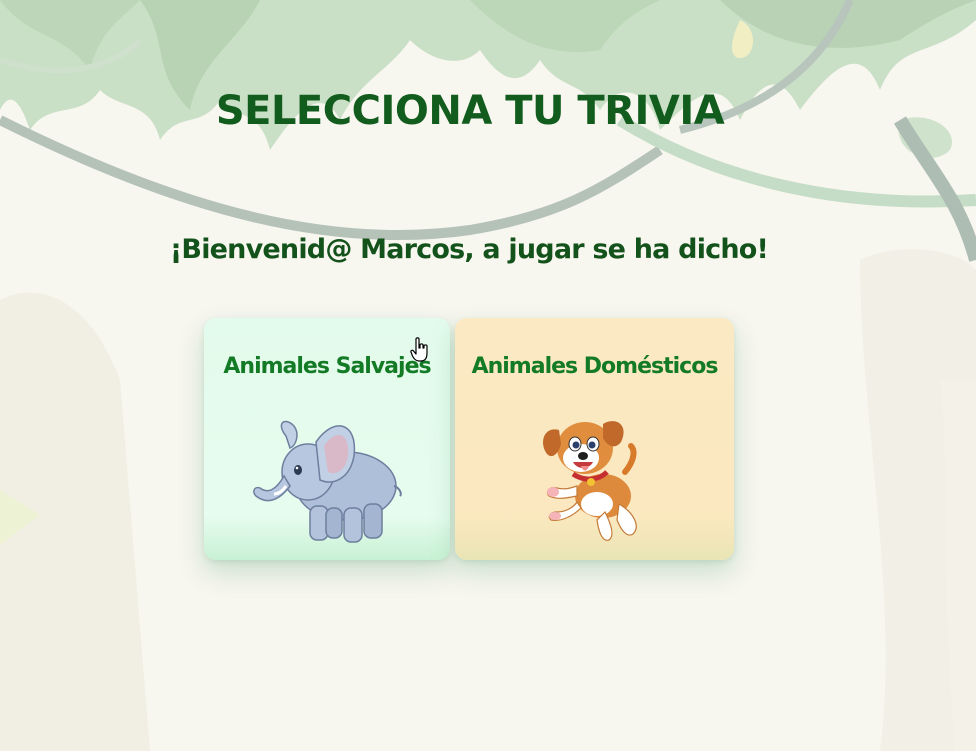  Describe the element at coordinates (419, 349) in the screenshot. I see `hand-pointer-cursor-icon` at that location.